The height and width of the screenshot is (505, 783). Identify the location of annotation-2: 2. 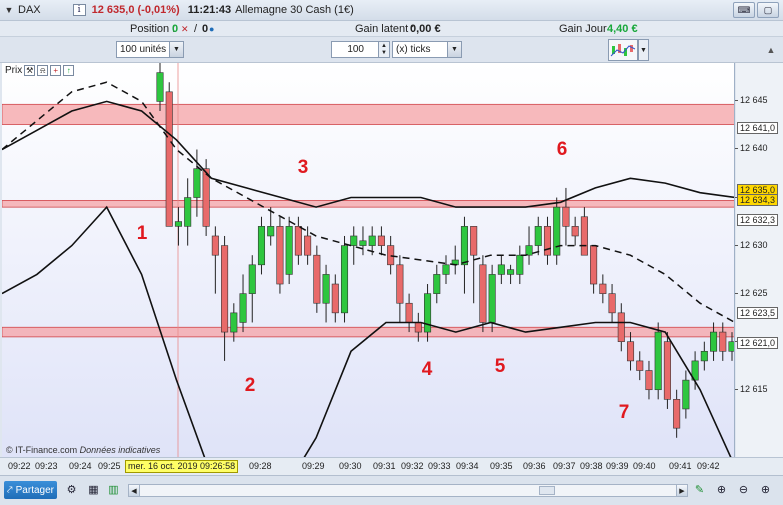
(250, 385).